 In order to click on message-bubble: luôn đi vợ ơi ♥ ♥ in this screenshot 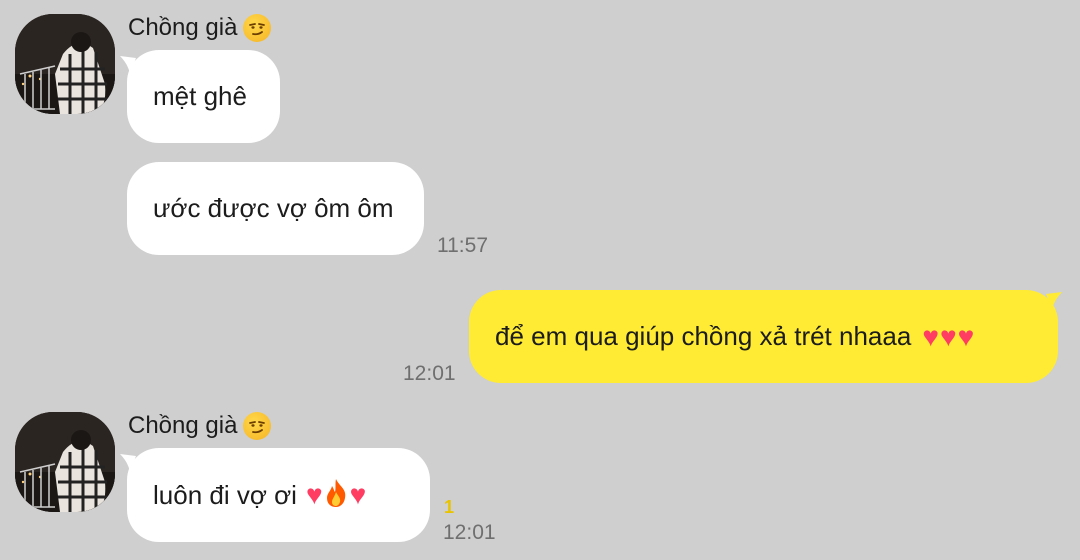, I will do `click(278, 495)`.